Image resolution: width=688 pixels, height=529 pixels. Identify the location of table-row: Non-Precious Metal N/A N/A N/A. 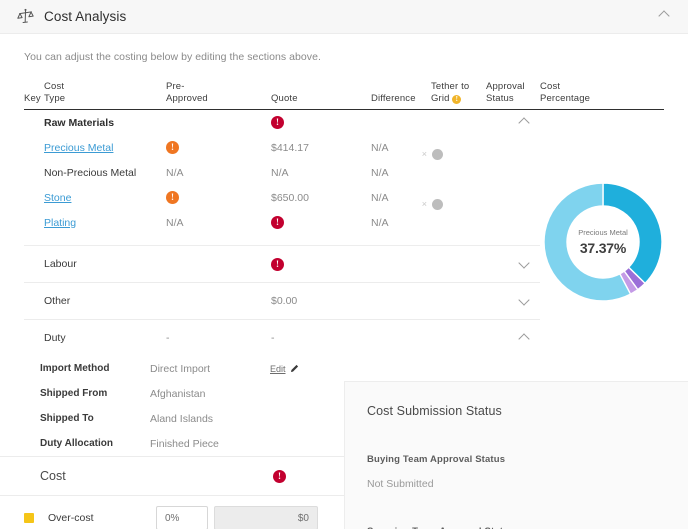
(282, 172).